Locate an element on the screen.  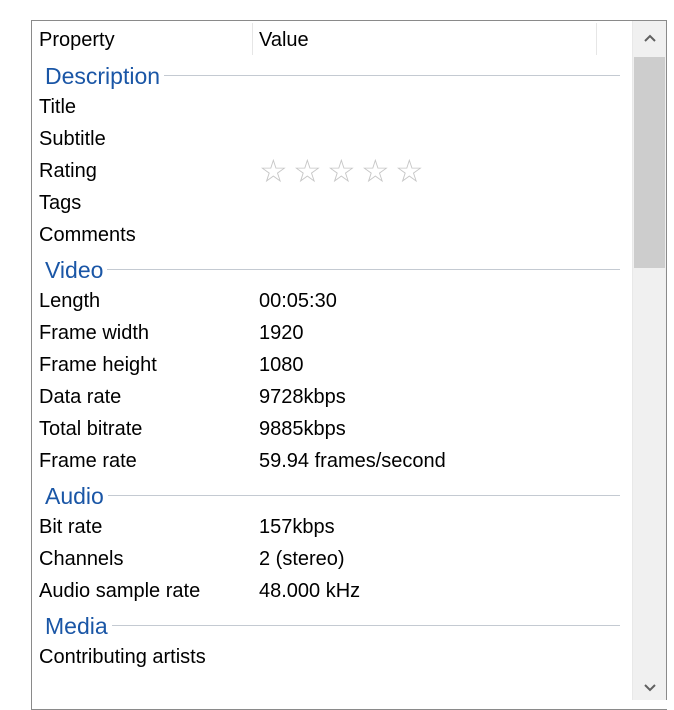
property-name: Audio sample rate is located at coordinates (120, 591).